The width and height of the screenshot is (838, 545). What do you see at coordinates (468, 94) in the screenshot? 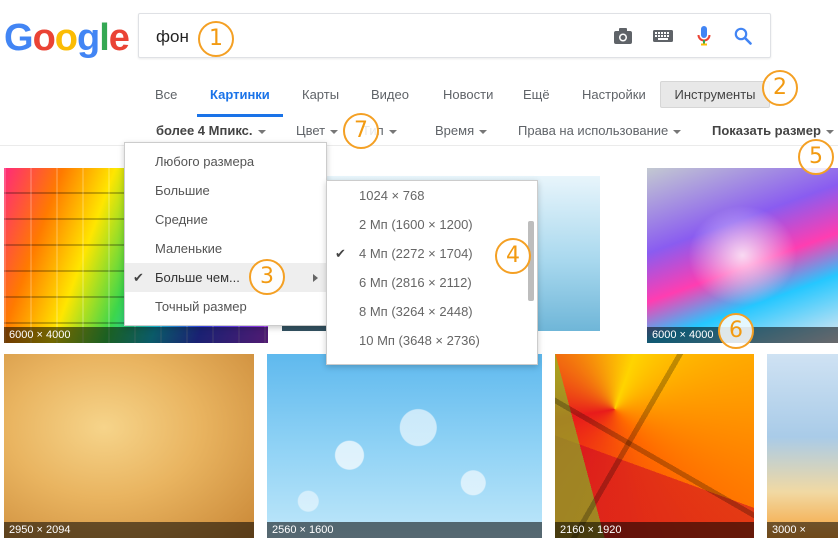
I see `tab-news: Новости` at bounding box center [468, 94].